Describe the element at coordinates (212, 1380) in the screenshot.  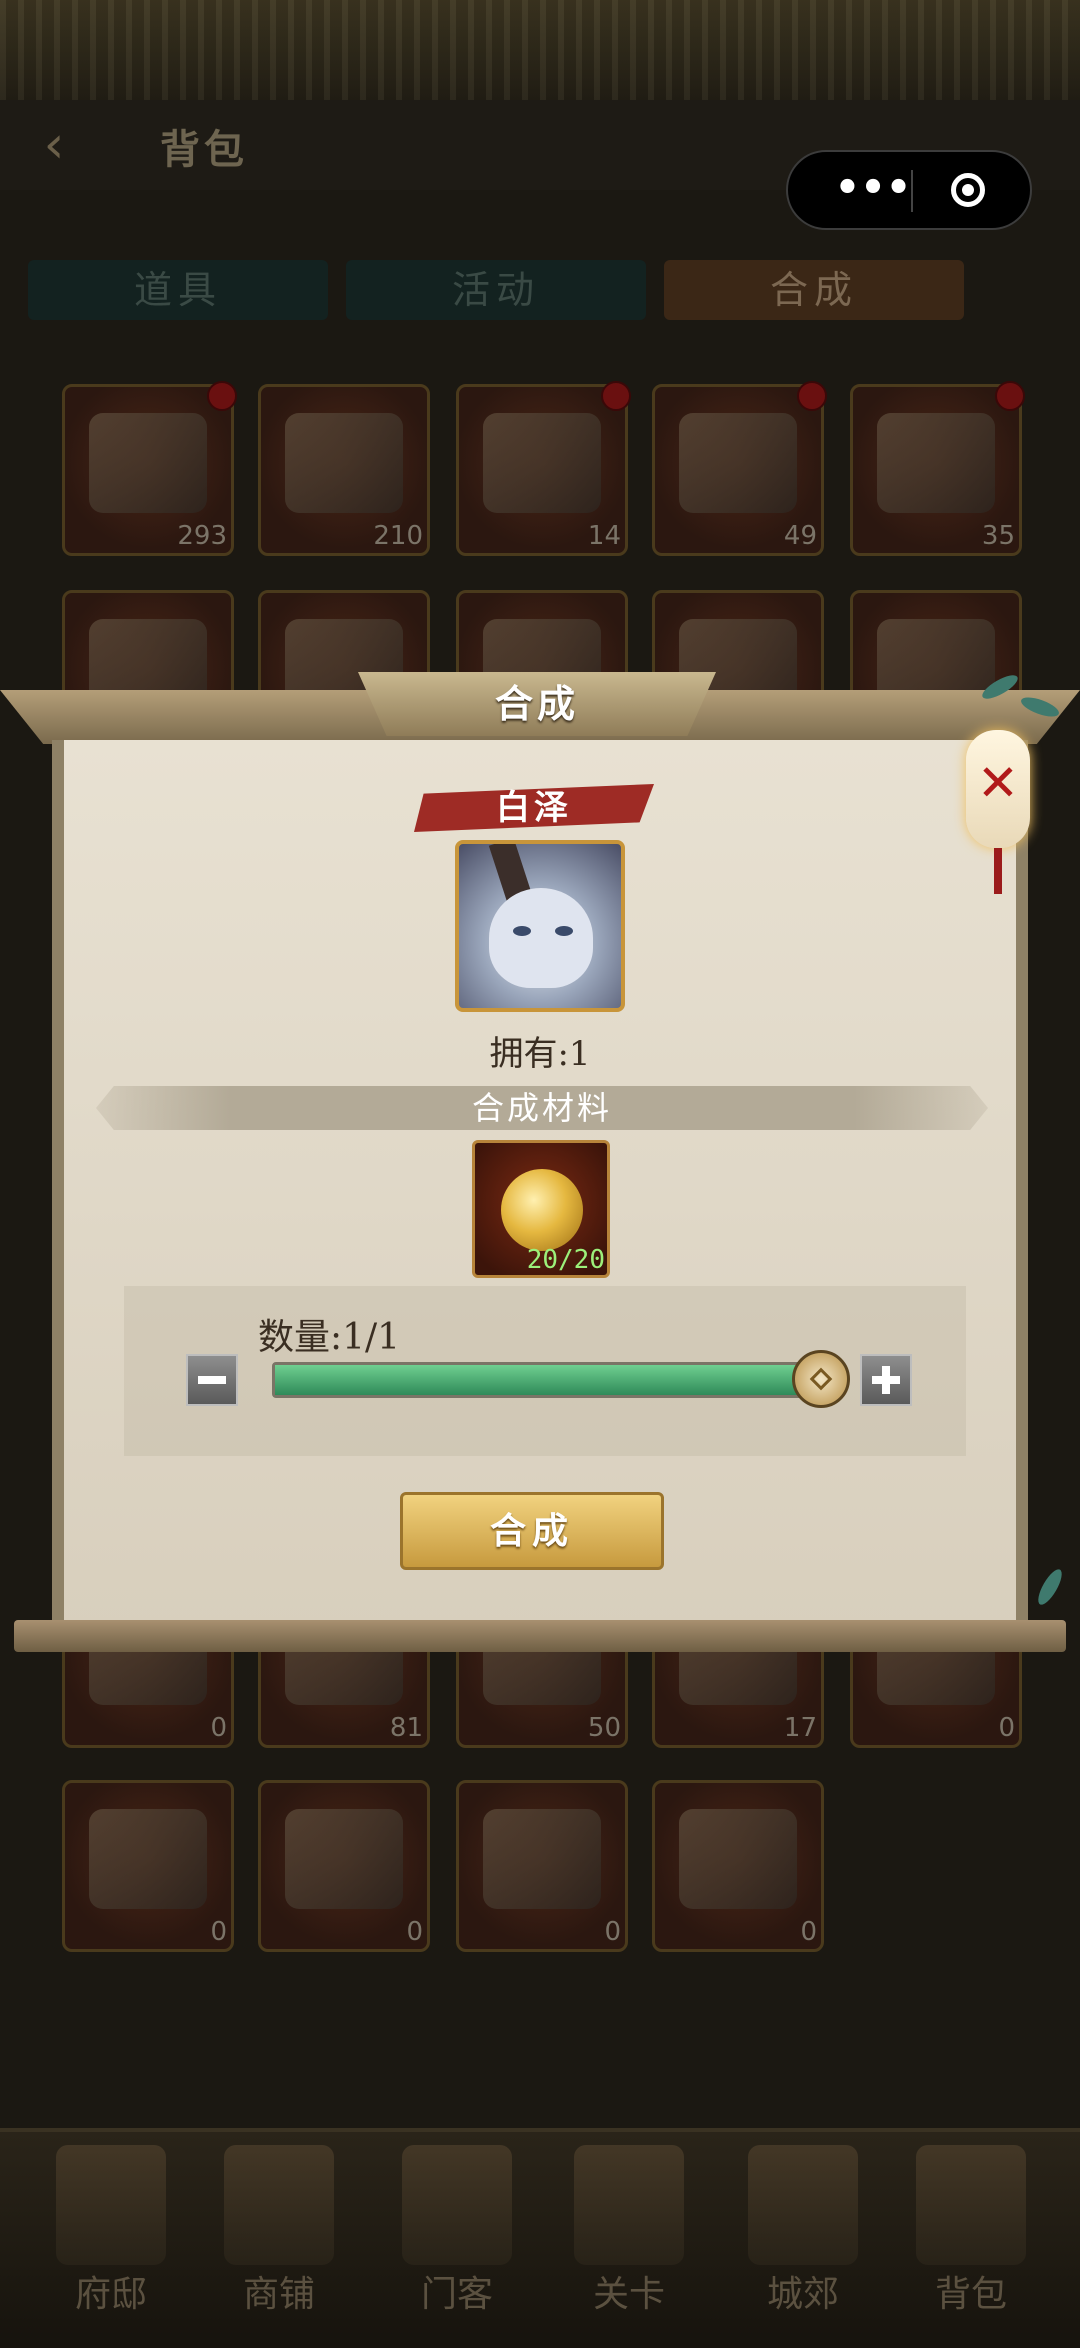
I see `decrease-button` at that location.